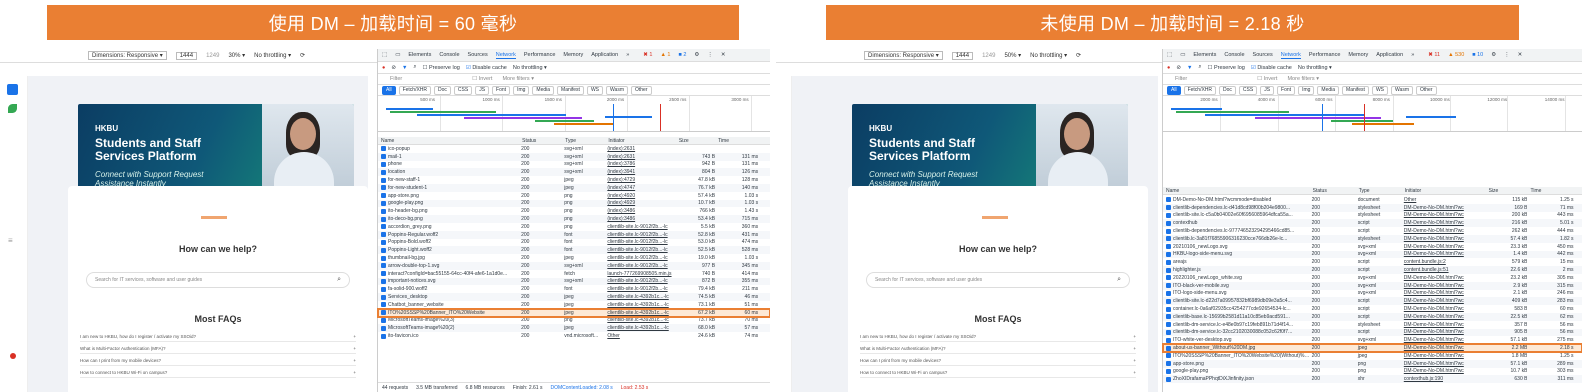 The image size is (1582, 392). Describe the element at coordinates (1234, 55) in the screenshot. I see `tab-console: Console` at that location.